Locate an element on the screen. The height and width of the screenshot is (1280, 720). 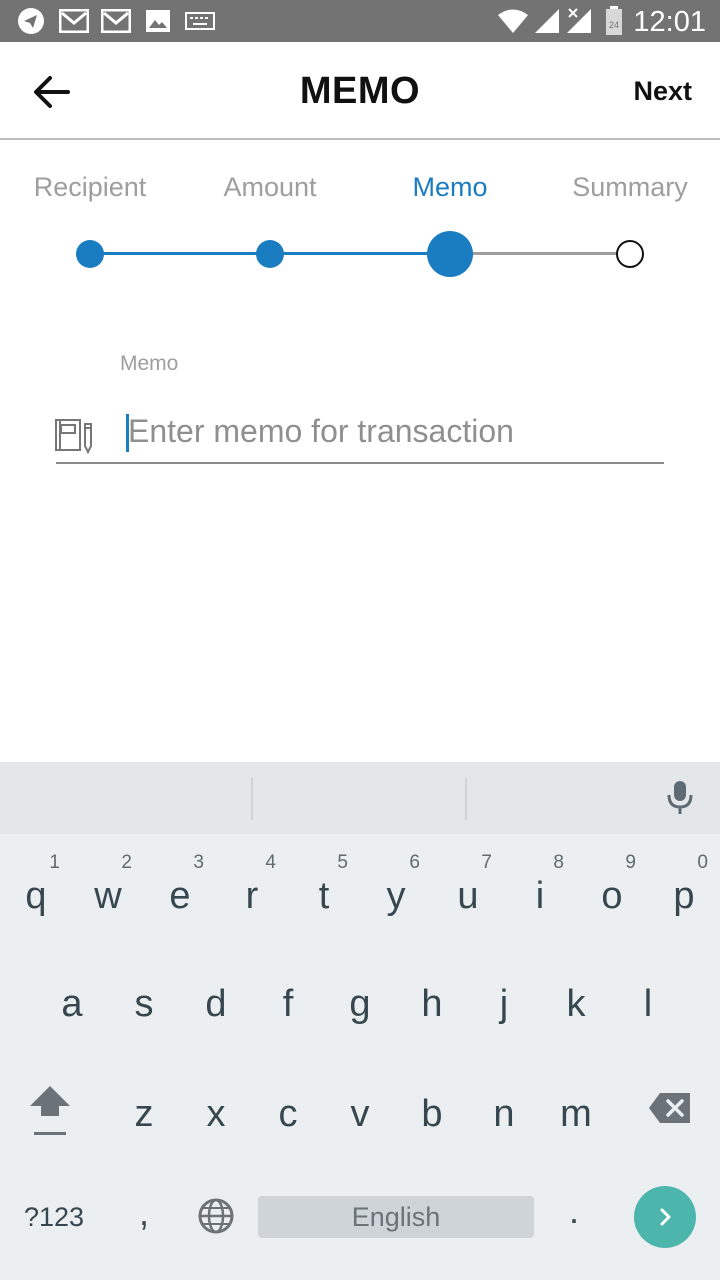
step-dot-amount is located at coordinates (270, 254).